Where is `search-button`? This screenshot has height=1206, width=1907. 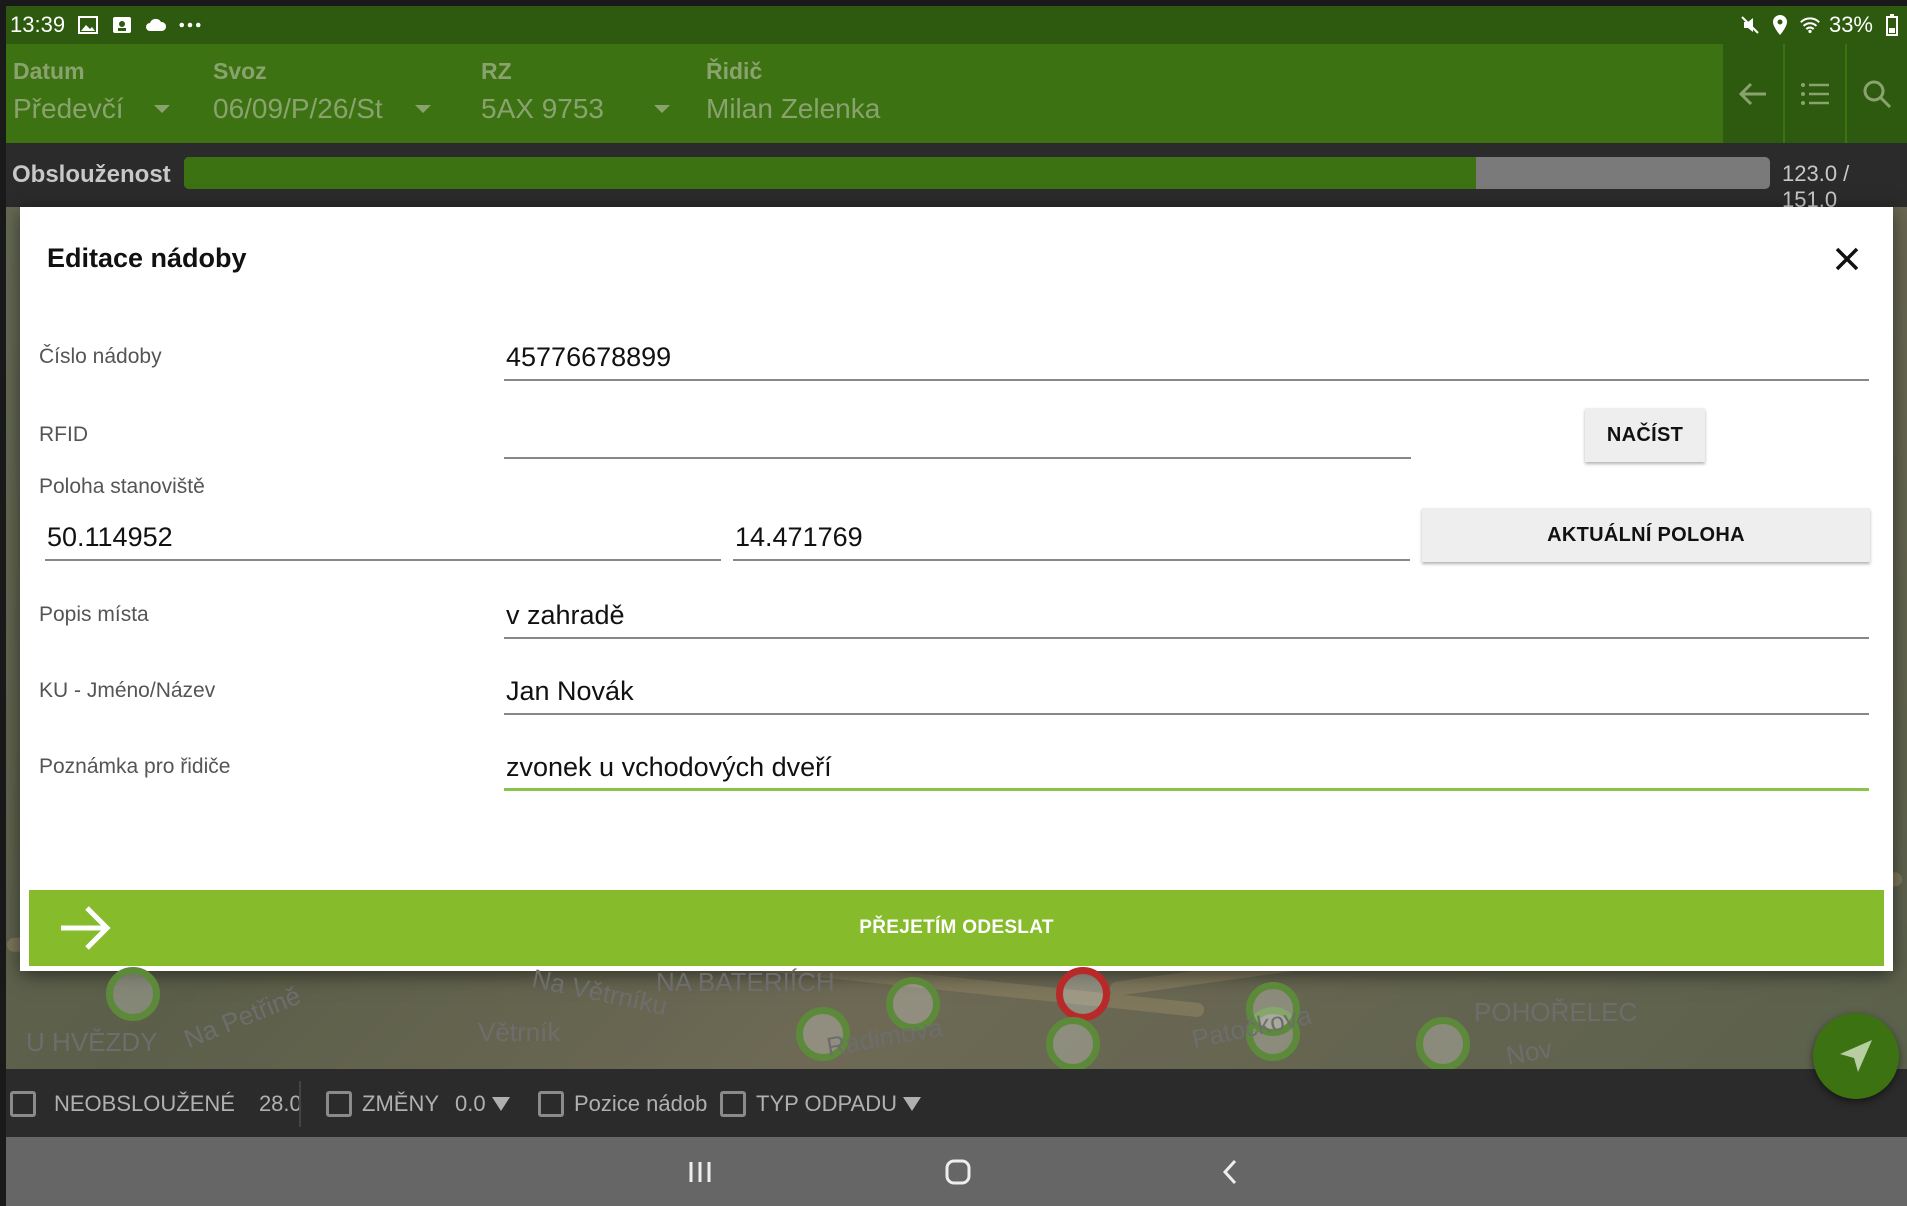
search-button is located at coordinates (1876, 93).